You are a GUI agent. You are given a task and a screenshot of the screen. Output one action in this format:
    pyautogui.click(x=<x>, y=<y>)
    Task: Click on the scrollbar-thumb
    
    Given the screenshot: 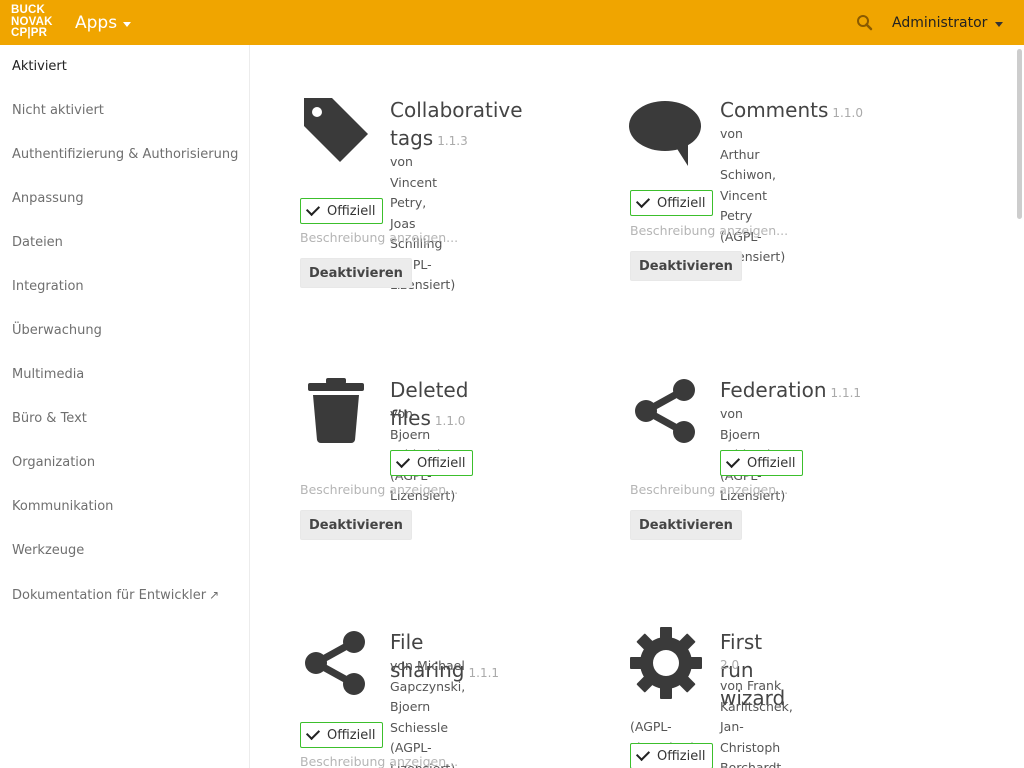 What is the action you would take?
    pyautogui.click(x=1019, y=134)
    